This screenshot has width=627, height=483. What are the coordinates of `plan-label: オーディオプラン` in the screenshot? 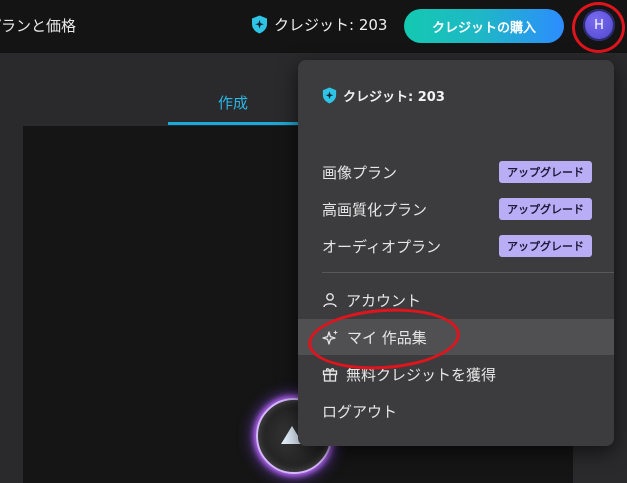 It's located at (381, 246).